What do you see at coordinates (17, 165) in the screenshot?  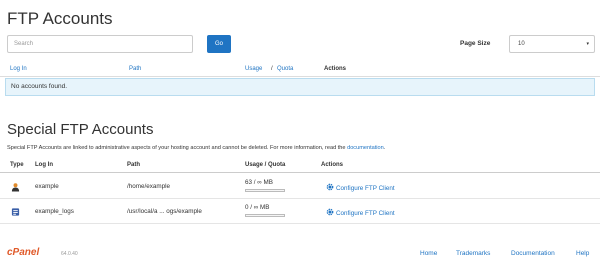 I see `column-header-type: Type` at bounding box center [17, 165].